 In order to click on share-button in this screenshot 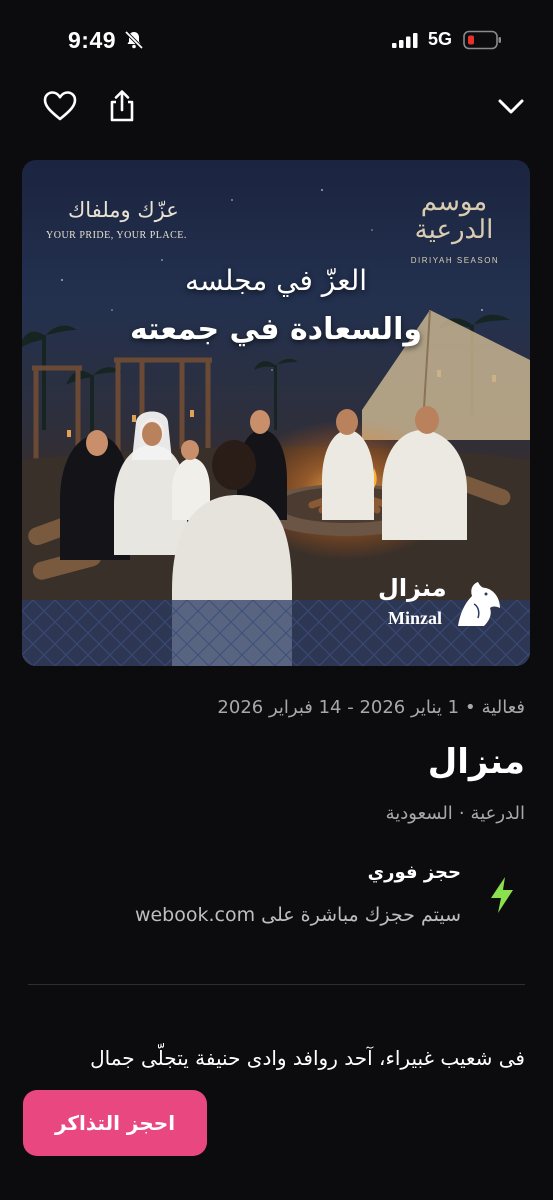, I will do `click(122, 106)`.